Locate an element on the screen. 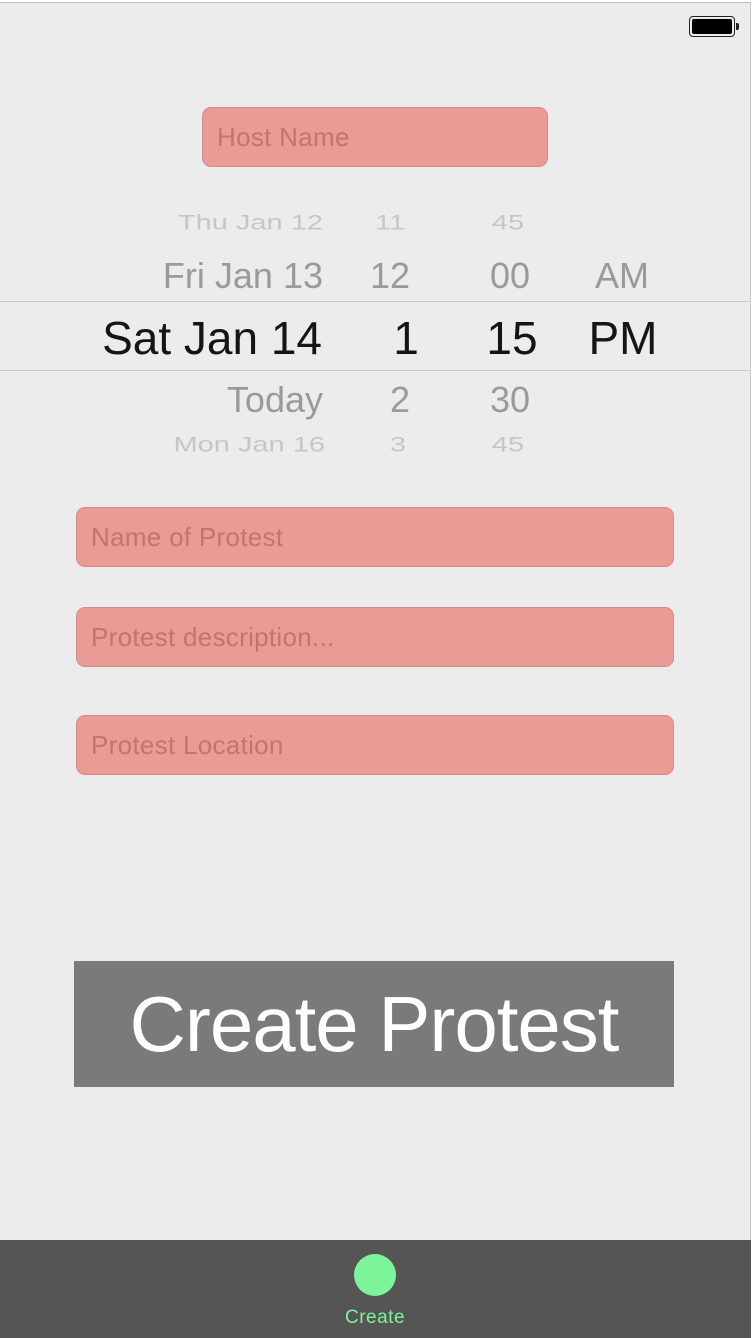  picker-hour-option: 3 is located at coordinates (398, 446).